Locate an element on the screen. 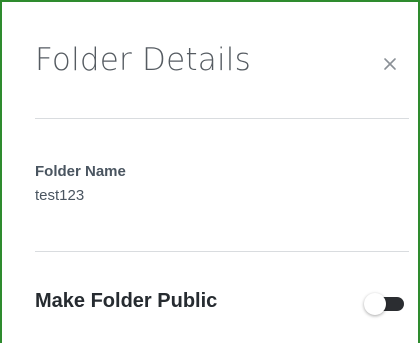 The image size is (420, 343). section-divider is located at coordinates (222, 251).